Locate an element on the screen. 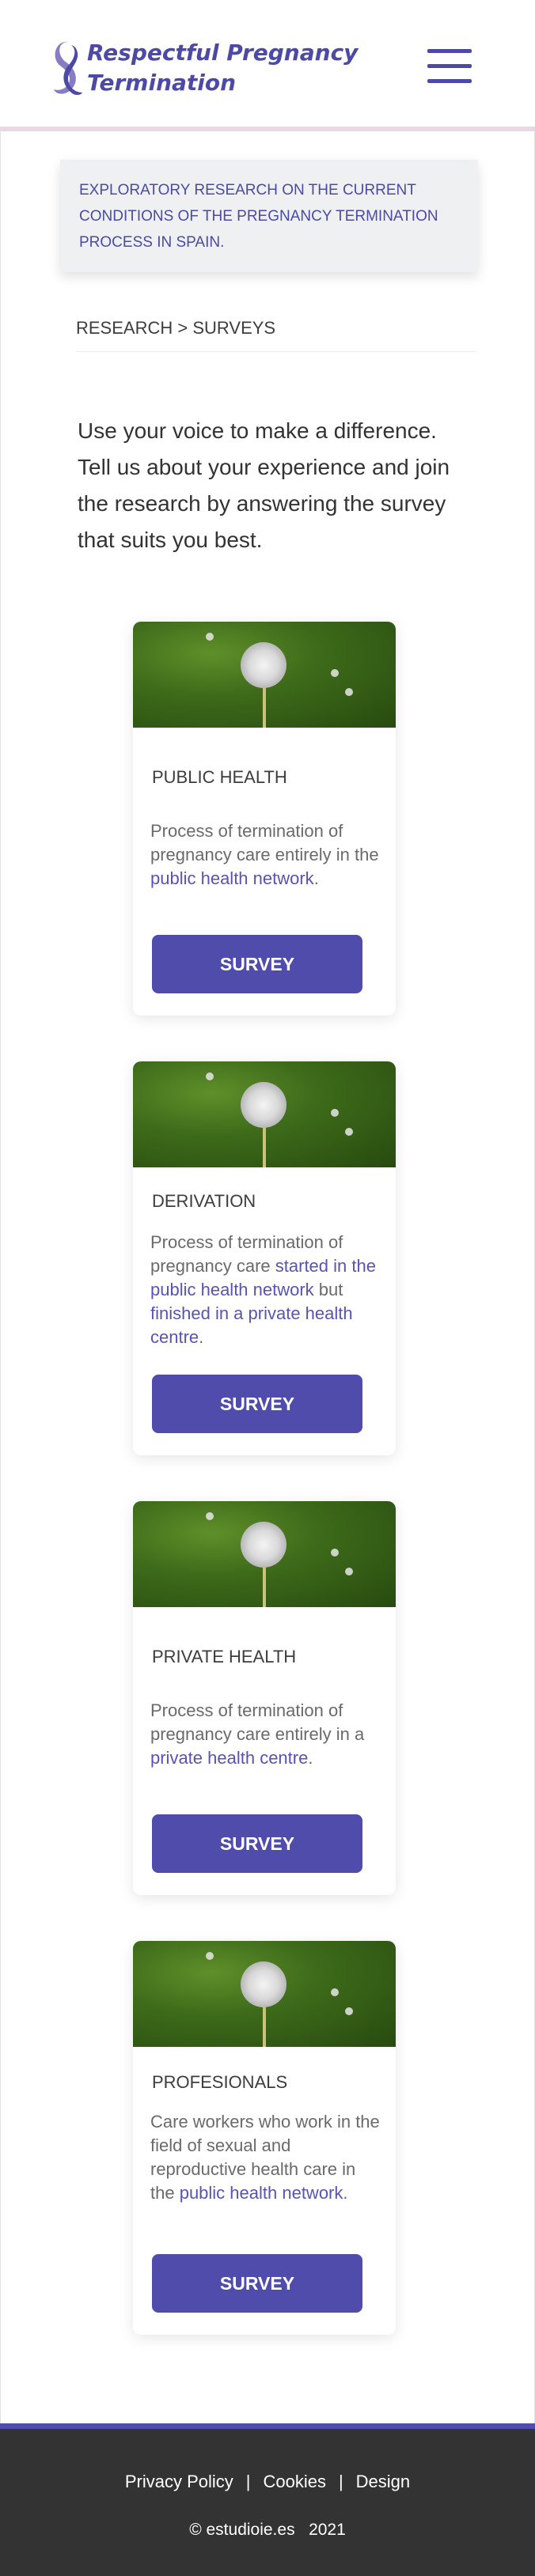  card-title: DERIVATION is located at coordinates (204, 1201).